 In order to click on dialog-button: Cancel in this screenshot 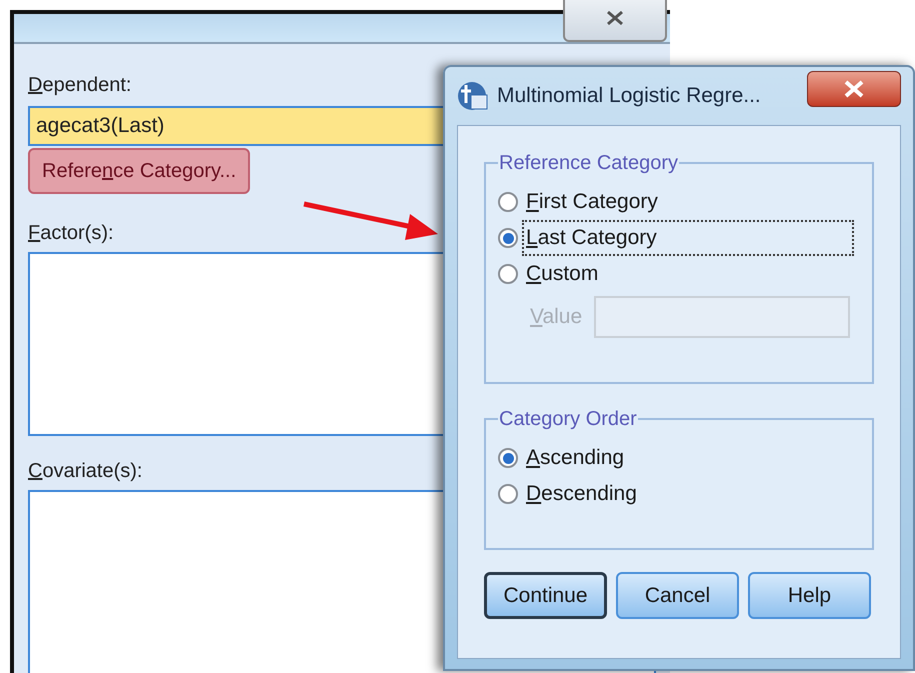, I will do `click(677, 595)`.